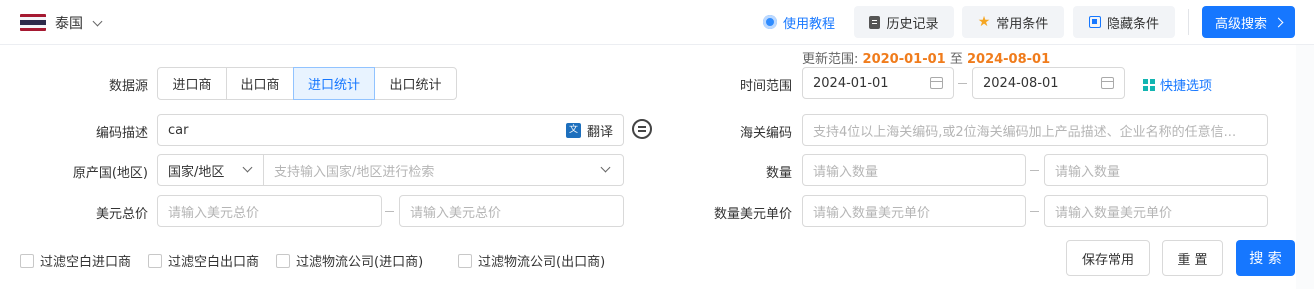 The height and width of the screenshot is (289, 1314). I want to click on update-range-prefix: 更新范围:, so click(830, 59).